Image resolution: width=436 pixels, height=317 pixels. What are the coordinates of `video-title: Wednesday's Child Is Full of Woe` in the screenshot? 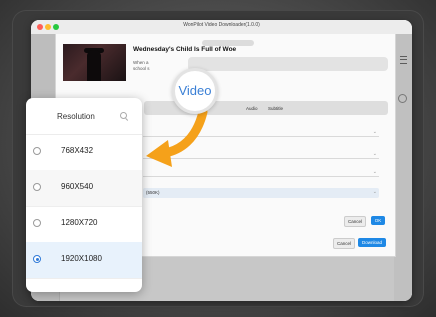 It's located at (185, 49).